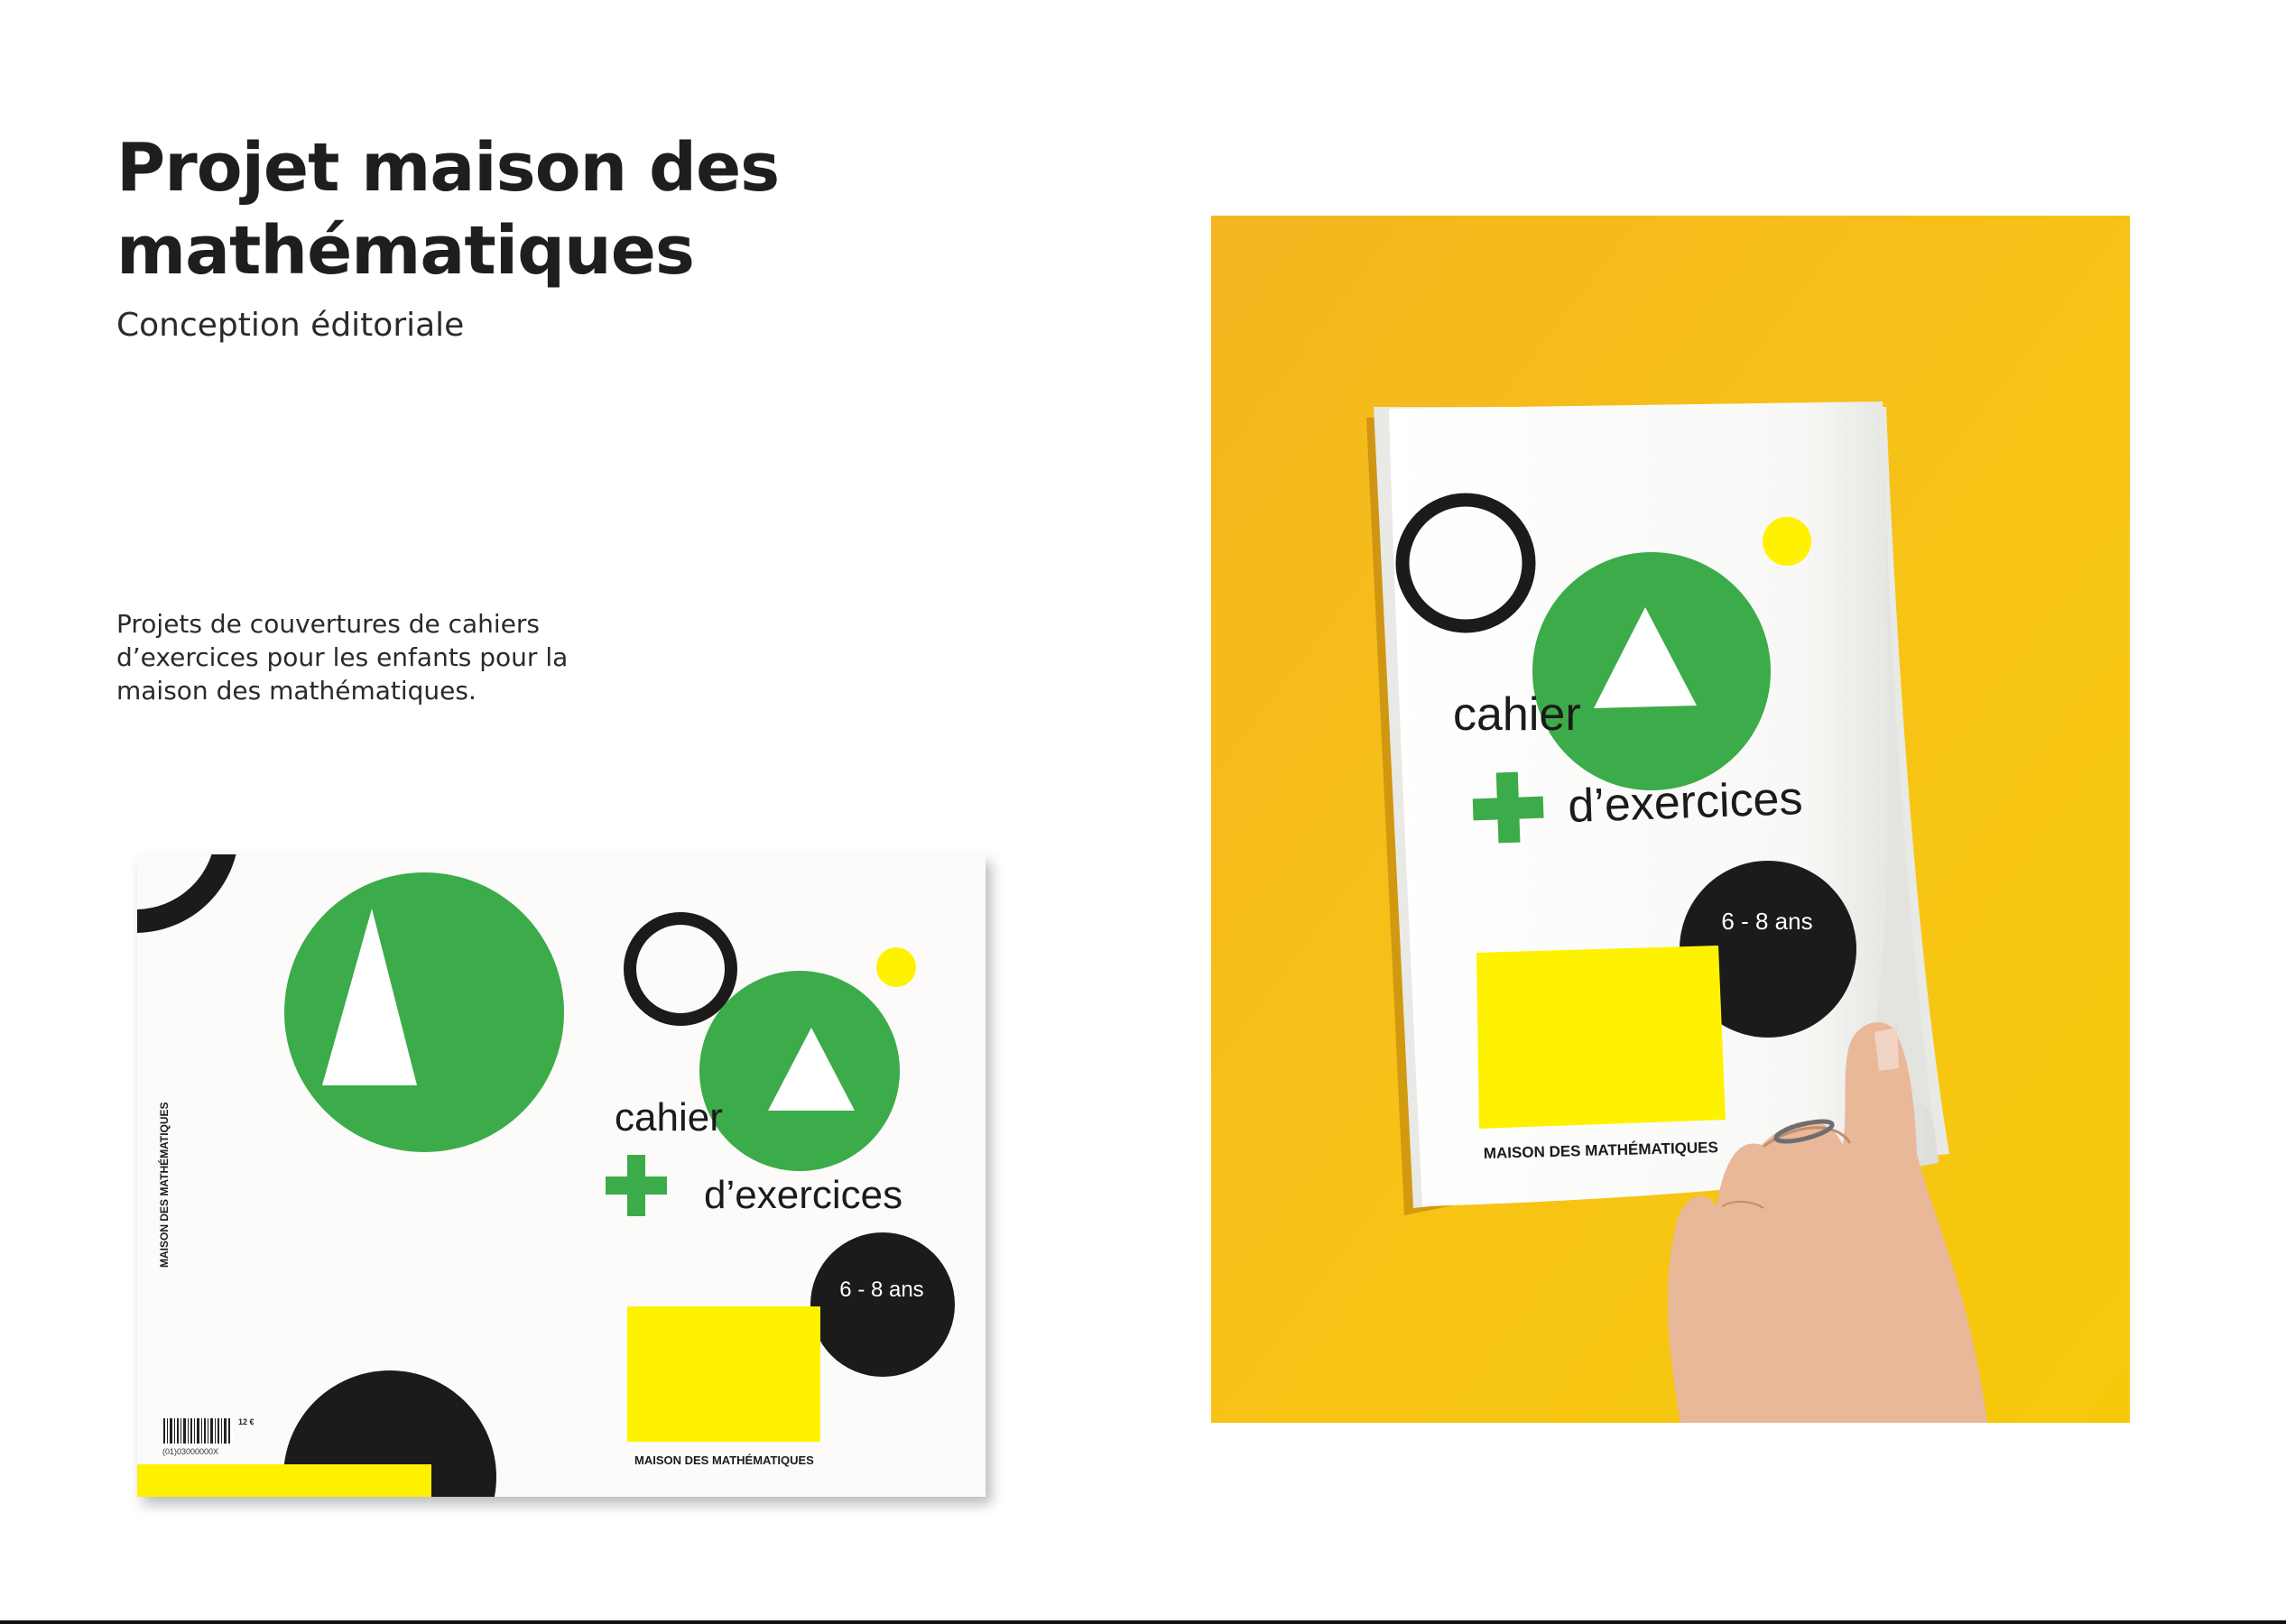 This screenshot has width=2286, height=1624. I want to click on publisher-label: MAISON DES MATHÉMATIQUES, so click(724, 1460).